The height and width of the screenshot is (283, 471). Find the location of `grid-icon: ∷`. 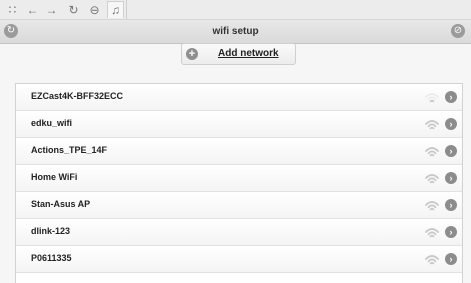

grid-icon: ∷ is located at coordinates (12, 9).